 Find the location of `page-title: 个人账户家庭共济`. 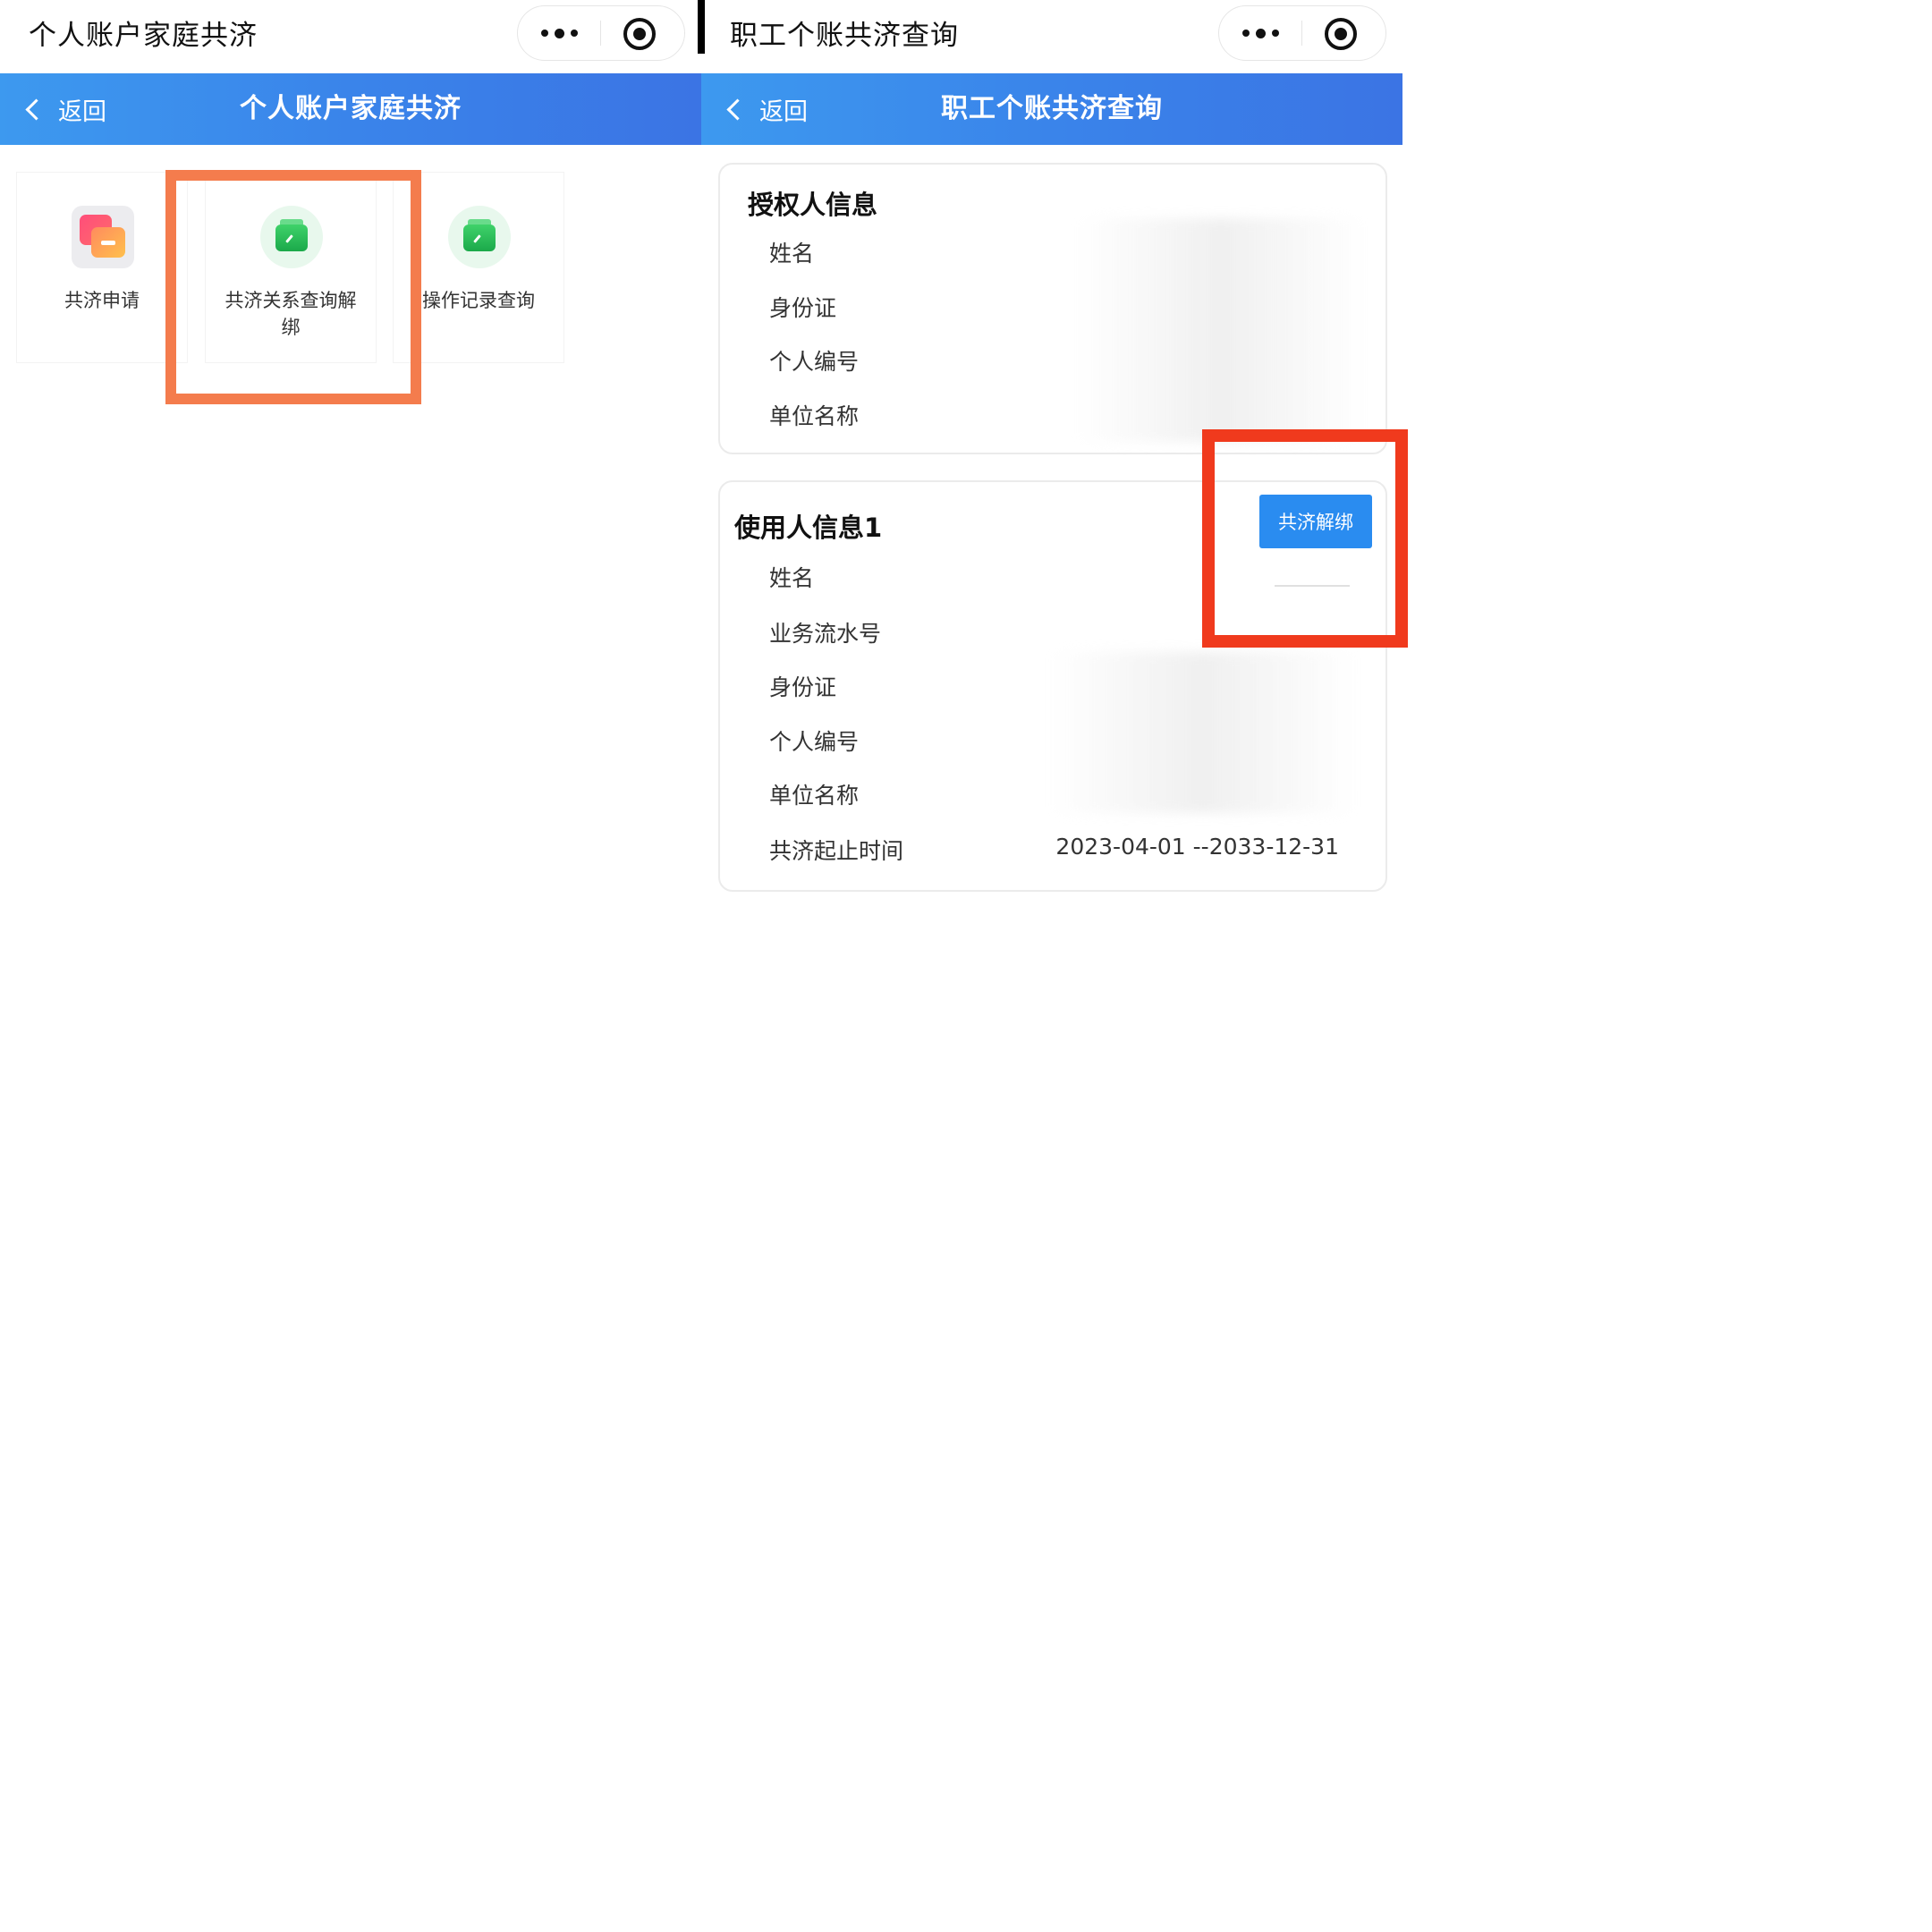

page-title: 个人账户家庭共济 is located at coordinates (351, 108).